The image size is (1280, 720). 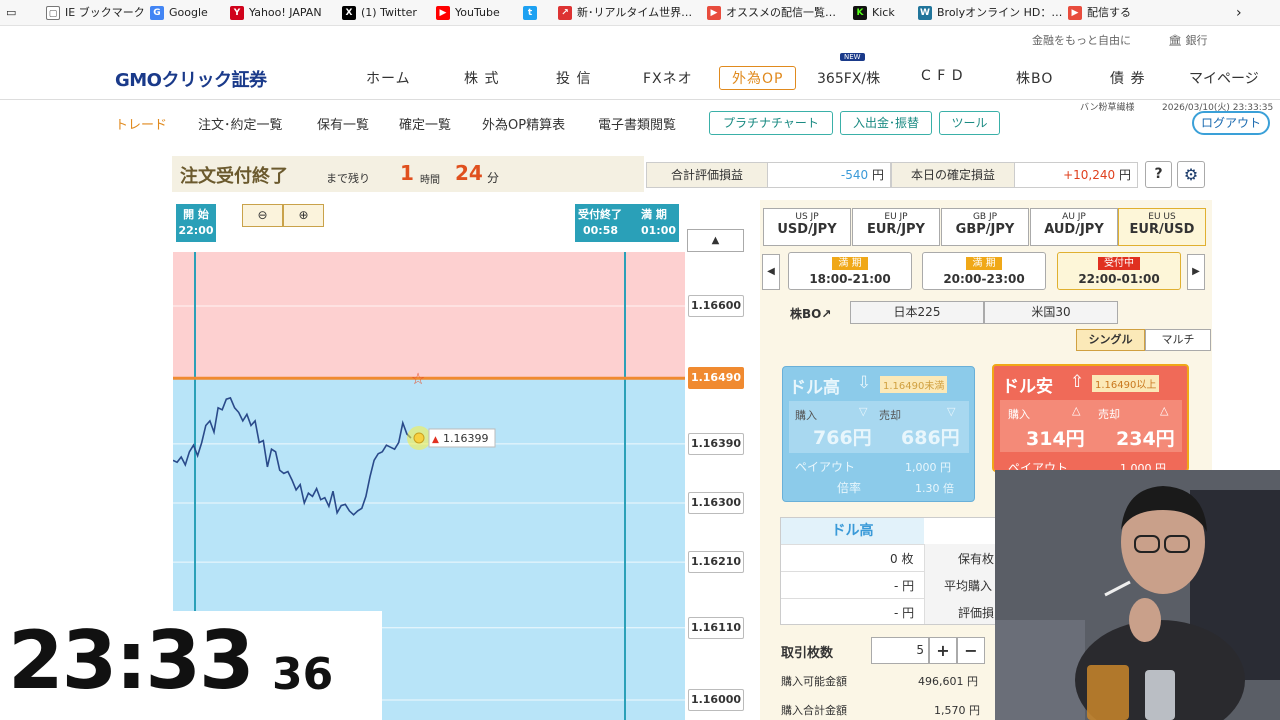 What do you see at coordinates (523, 123) in the screenshot?
I see `subnav-settlement: 外為OP精算表` at bounding box center [523, 123].